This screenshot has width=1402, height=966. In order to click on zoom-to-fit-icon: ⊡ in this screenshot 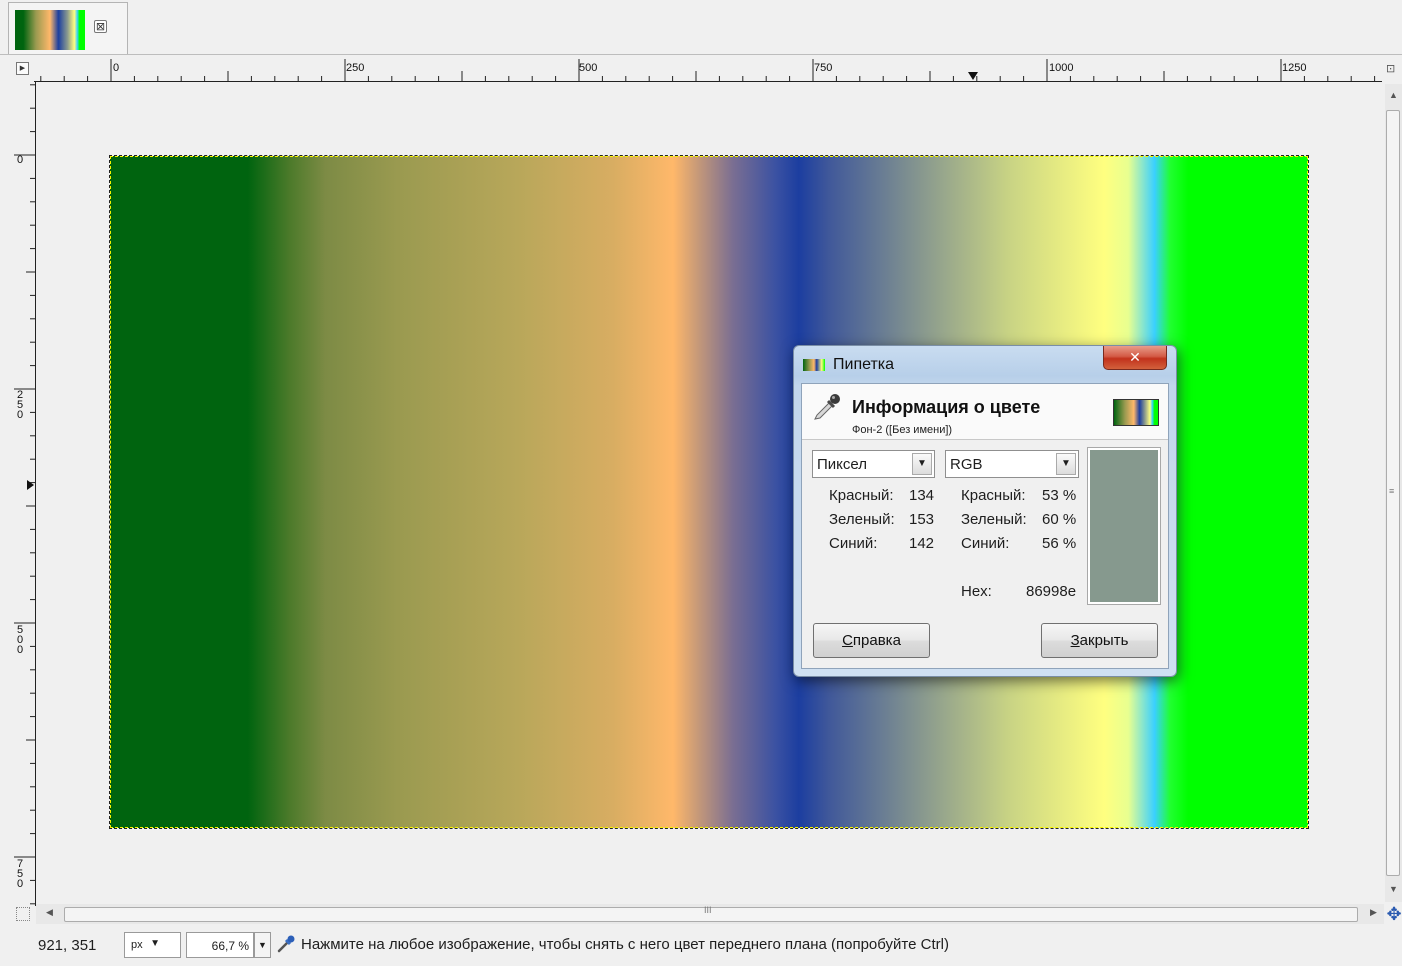, I will do `click(1393, 69)`.